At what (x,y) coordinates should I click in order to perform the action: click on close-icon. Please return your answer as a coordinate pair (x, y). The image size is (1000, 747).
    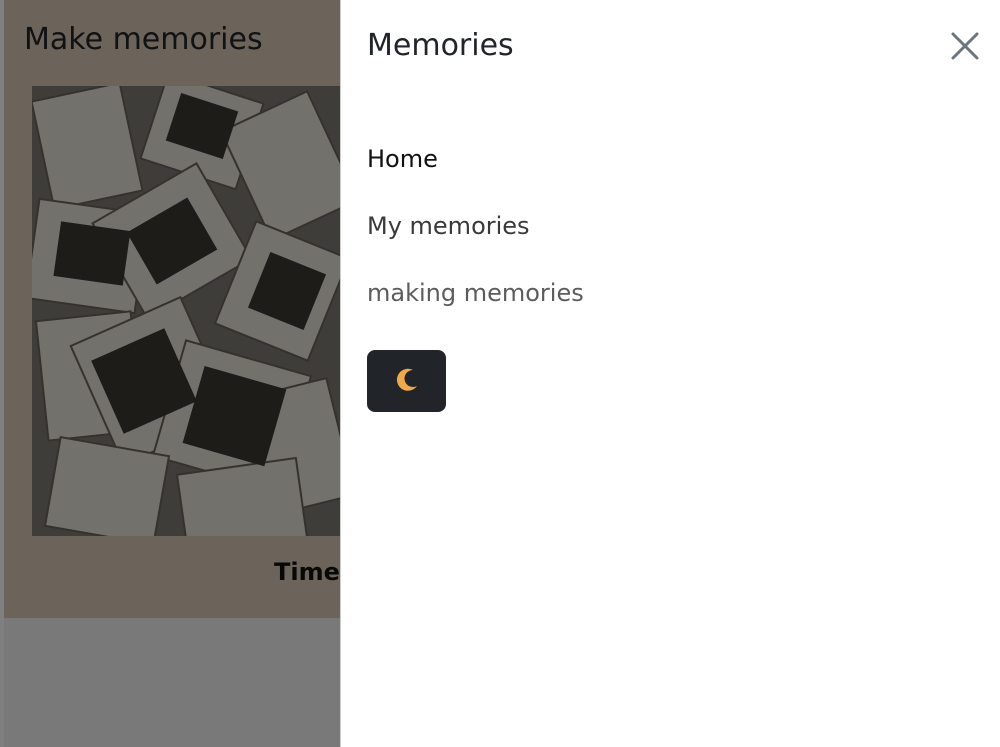
    Looking at the image, I should click on (965, 46).